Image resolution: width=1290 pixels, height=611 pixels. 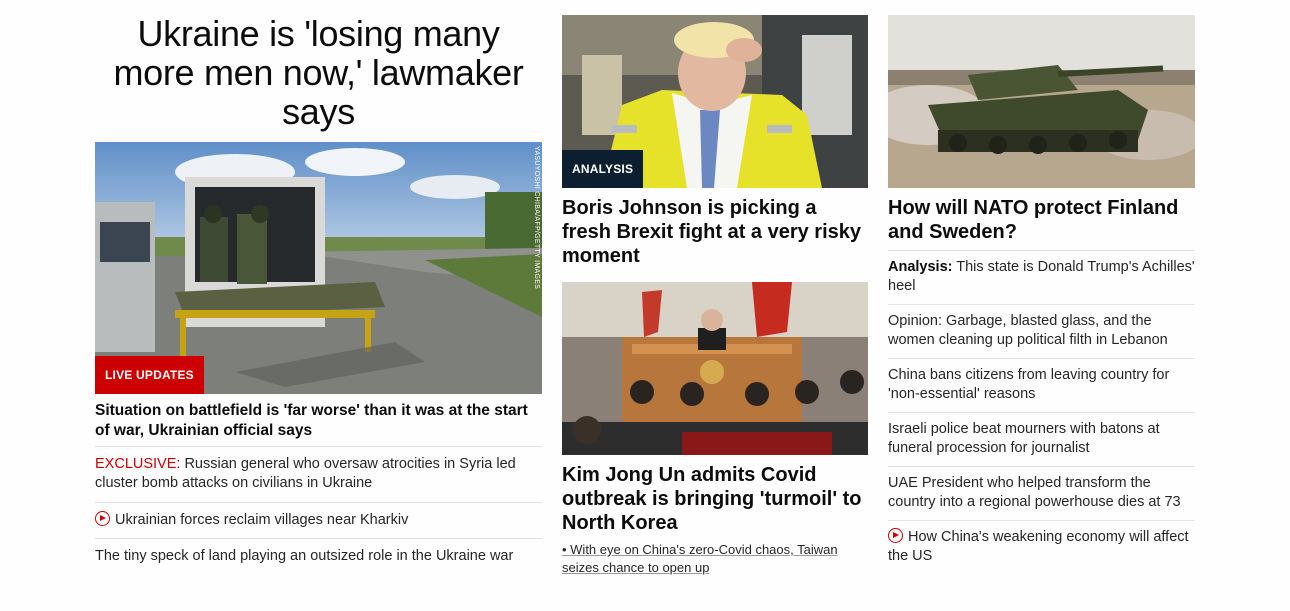 What do you see at coordinates (603, 169) in the screenshot?
I see `analysis-tag: ANALYSIS` at bounding box center [603, 169].